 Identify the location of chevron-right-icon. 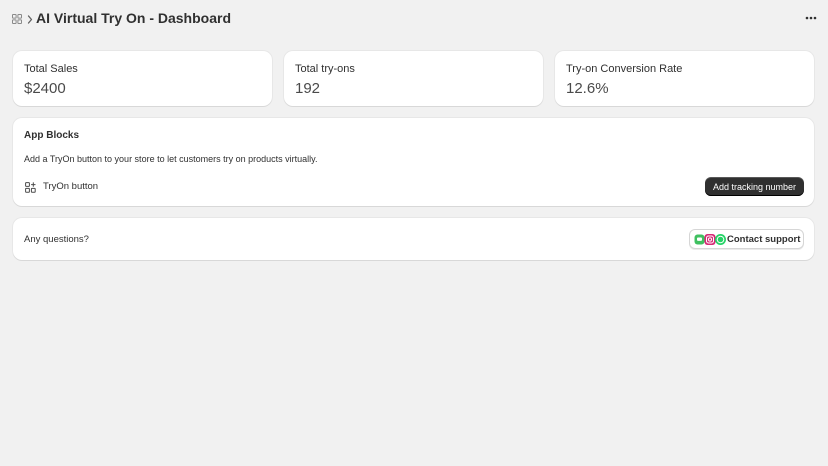
(30, 19).